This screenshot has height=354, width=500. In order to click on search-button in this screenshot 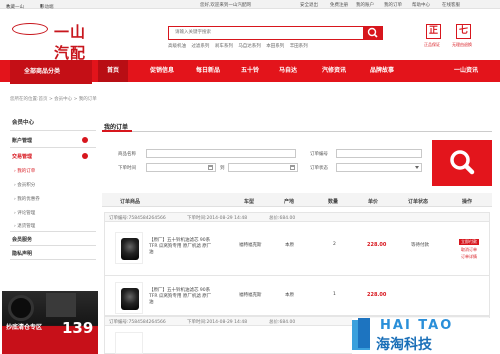, I will do `click(373, 33)`.